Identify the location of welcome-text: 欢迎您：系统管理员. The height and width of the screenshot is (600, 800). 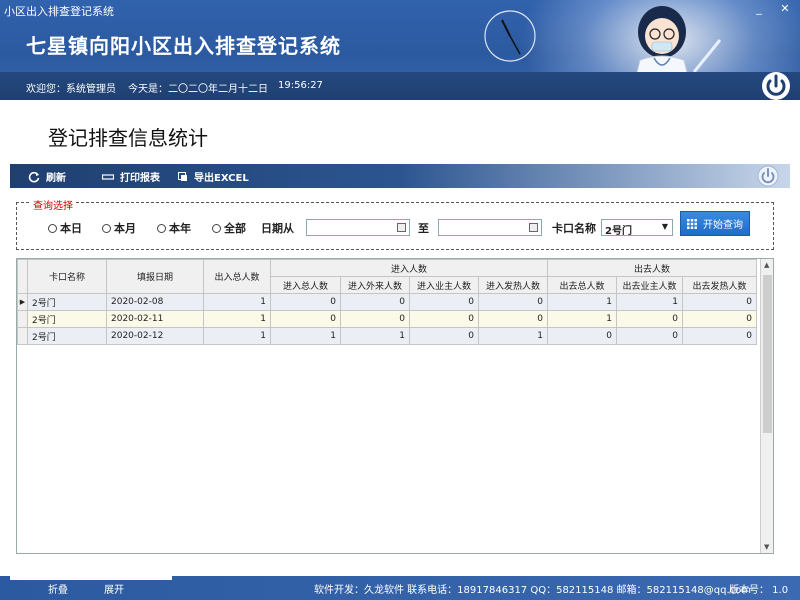
(71, 89).